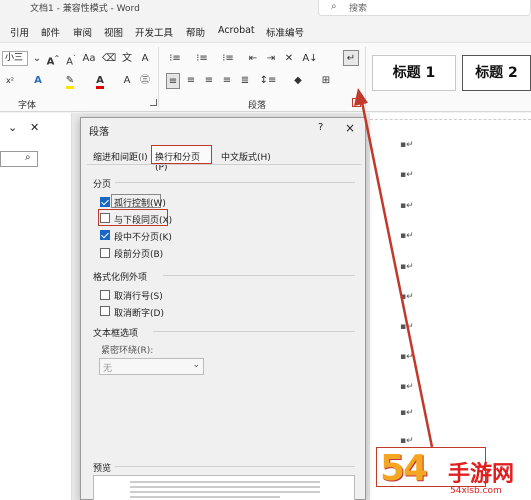 The image size is (531, 500). Describe the element at coordinates (145, 81) in the screenshot. I see `enclose-char-icon: ㊂` at that location.